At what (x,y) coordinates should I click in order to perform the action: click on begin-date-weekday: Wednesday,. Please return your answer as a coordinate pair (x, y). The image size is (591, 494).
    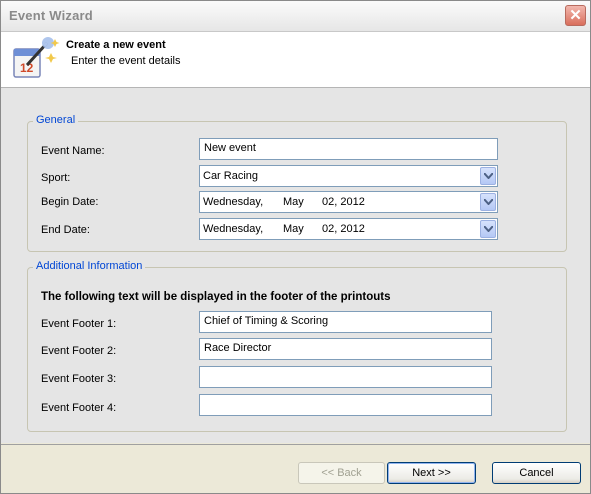
    Looking at the image, I should click on (233, 202).